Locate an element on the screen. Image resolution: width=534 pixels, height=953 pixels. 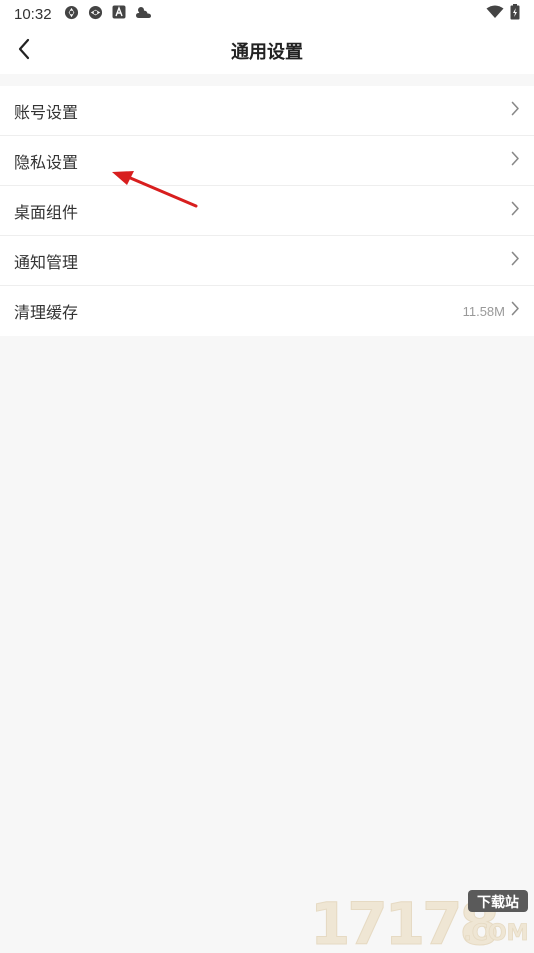
settings-row-desktop-widget: 桌面组件 is located at coordinates (267, 211).